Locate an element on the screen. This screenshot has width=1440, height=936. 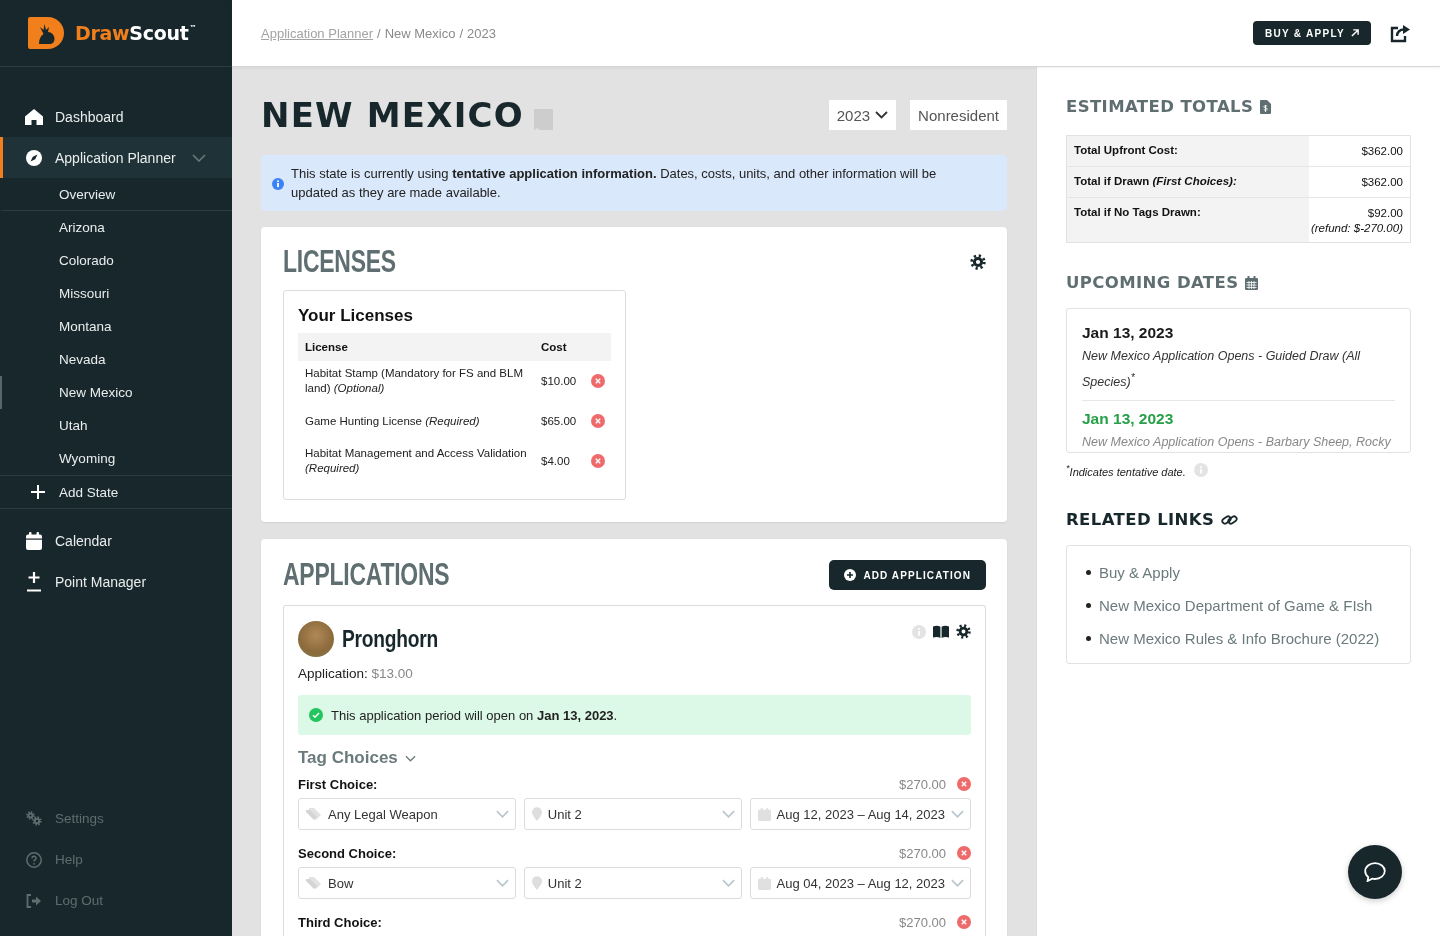
column-header: License is located at coordinates (326, 347).